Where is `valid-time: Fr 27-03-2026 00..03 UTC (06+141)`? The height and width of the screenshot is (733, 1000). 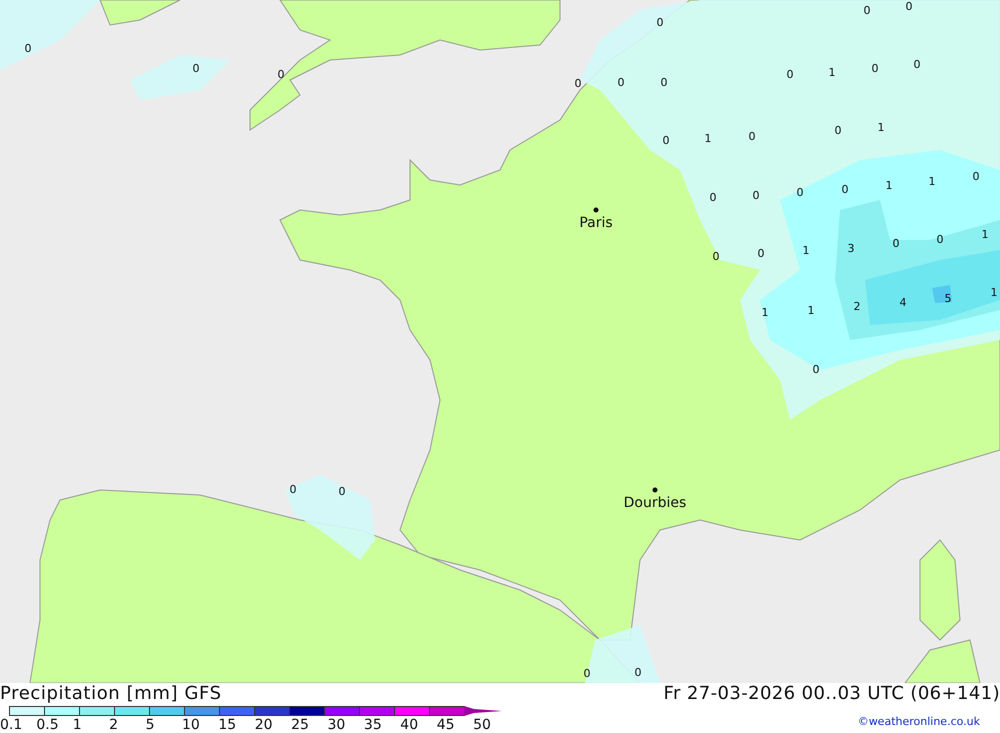 valid-time: Fr 27-03-2026 00..03 UTC (06+141) is located at coordinates (832, 694).